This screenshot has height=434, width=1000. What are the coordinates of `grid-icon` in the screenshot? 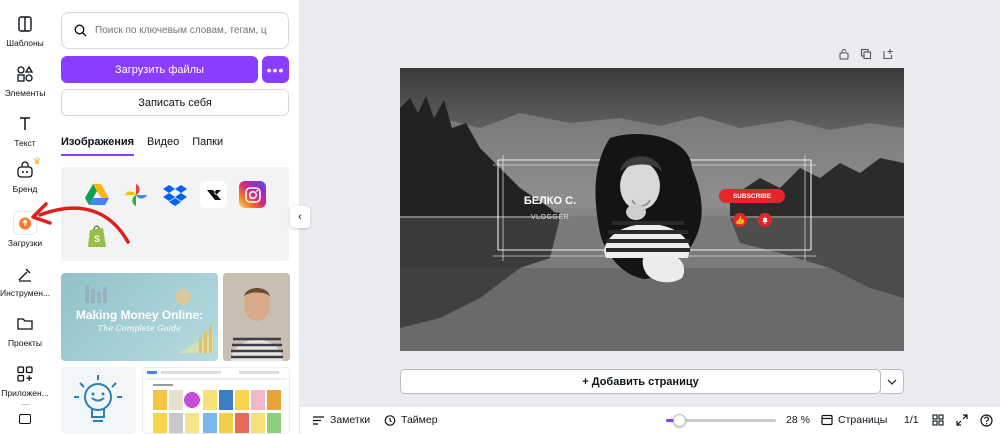 It's located at (938, 420).